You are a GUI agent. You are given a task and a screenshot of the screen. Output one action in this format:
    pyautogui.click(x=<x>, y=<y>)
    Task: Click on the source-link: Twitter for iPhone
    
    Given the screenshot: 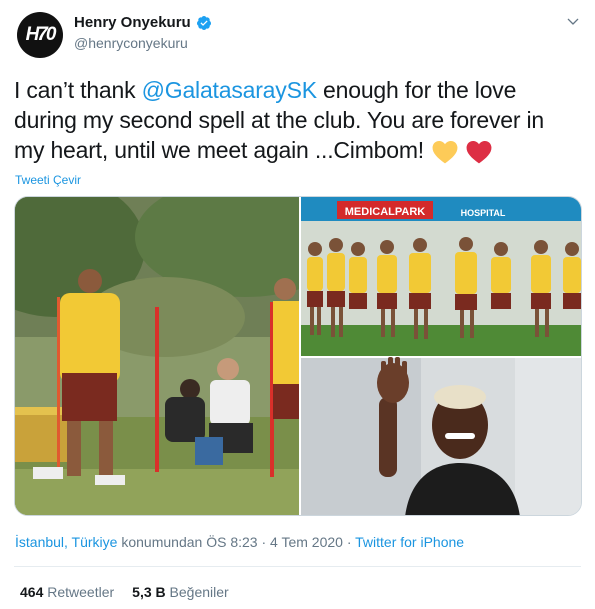 What is the action you would take?
    pyautogui.click(x=409, y=542)
    